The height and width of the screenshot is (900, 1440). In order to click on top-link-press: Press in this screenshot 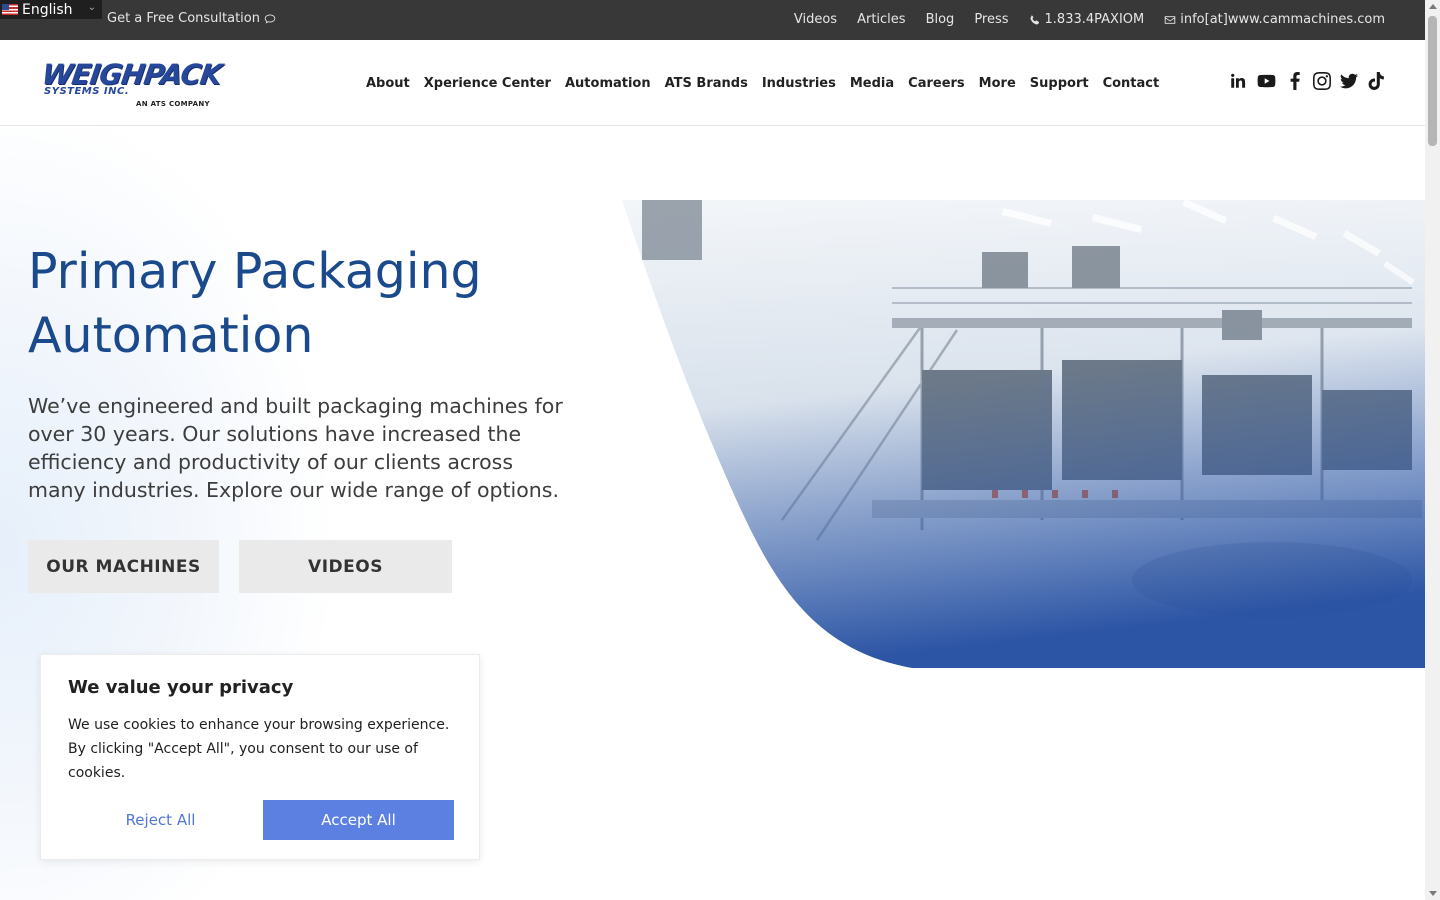, I will do `click(991, 19)`.